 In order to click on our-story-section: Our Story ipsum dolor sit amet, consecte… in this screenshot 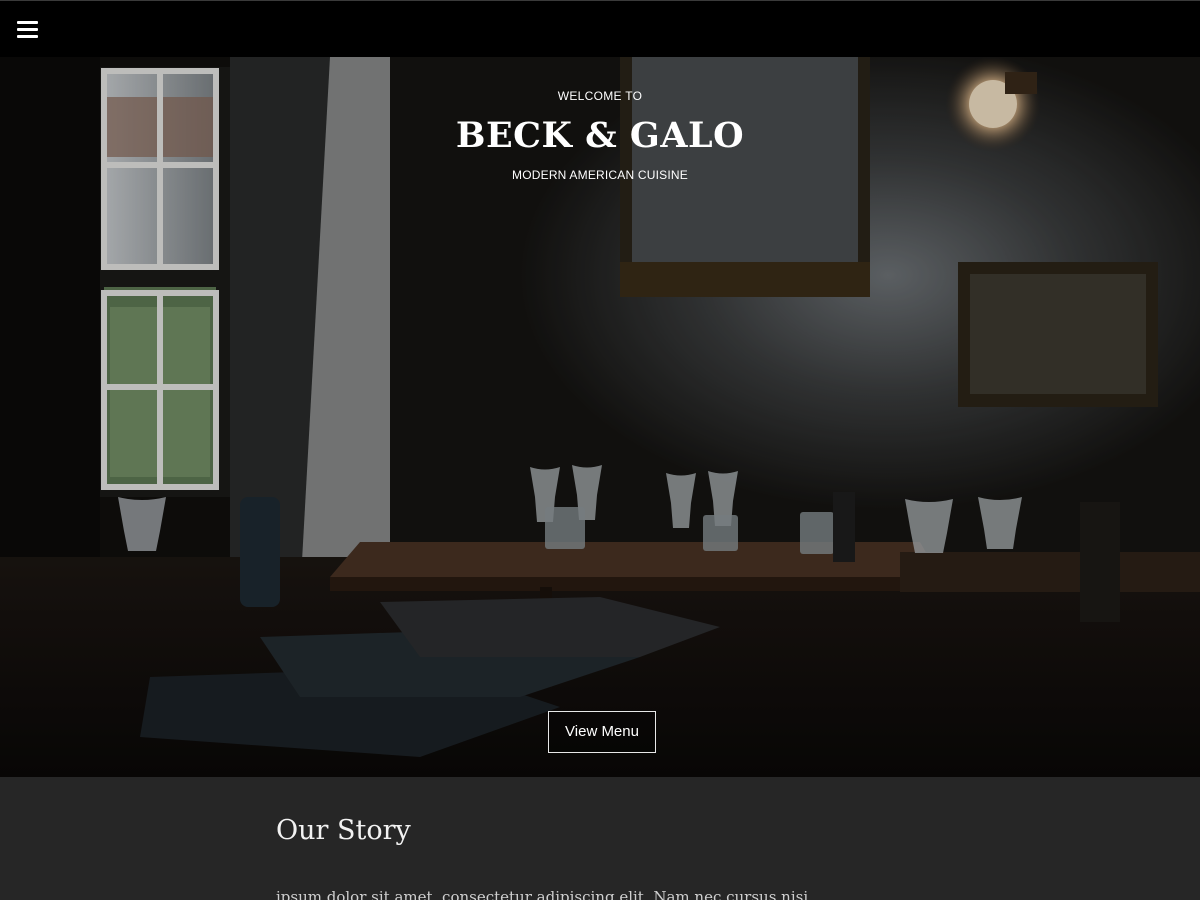, I will do `click(600, 838)`.